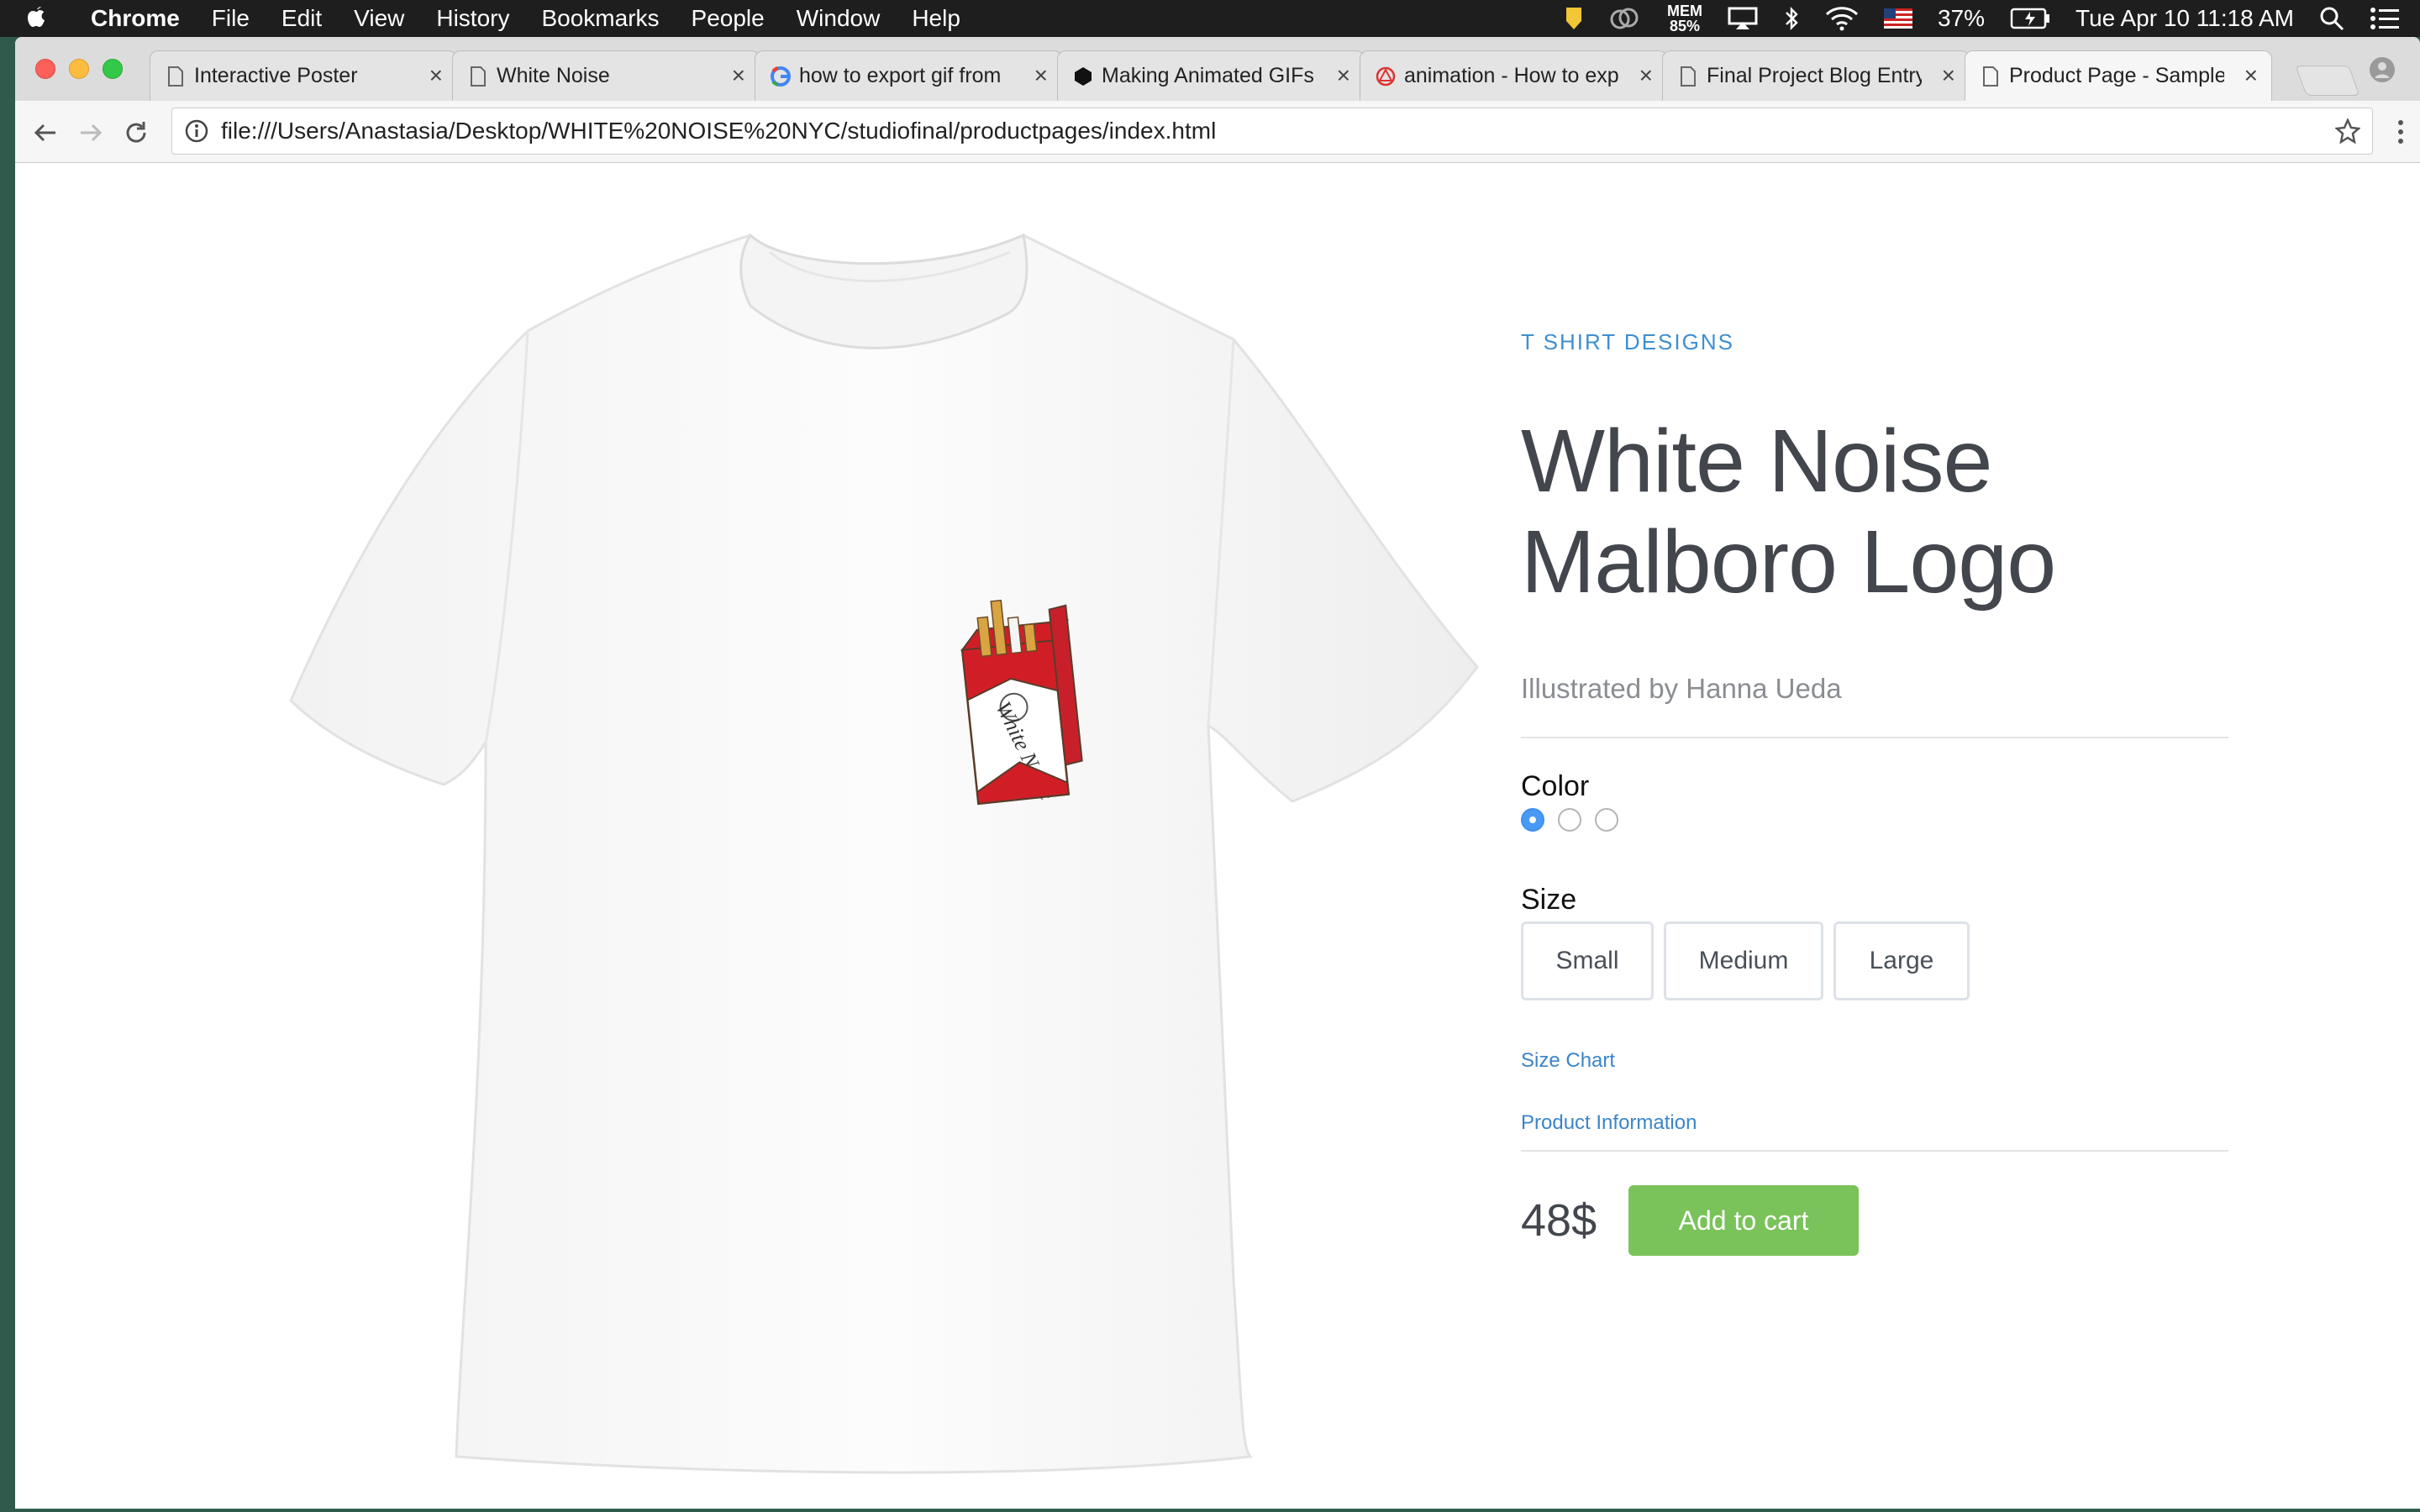 Image resolution: width=2420 pixels, height=1512 pixels. Describe the element at coordinates (231, 18) in the screenshot. I see `menu-file: File` at that location.